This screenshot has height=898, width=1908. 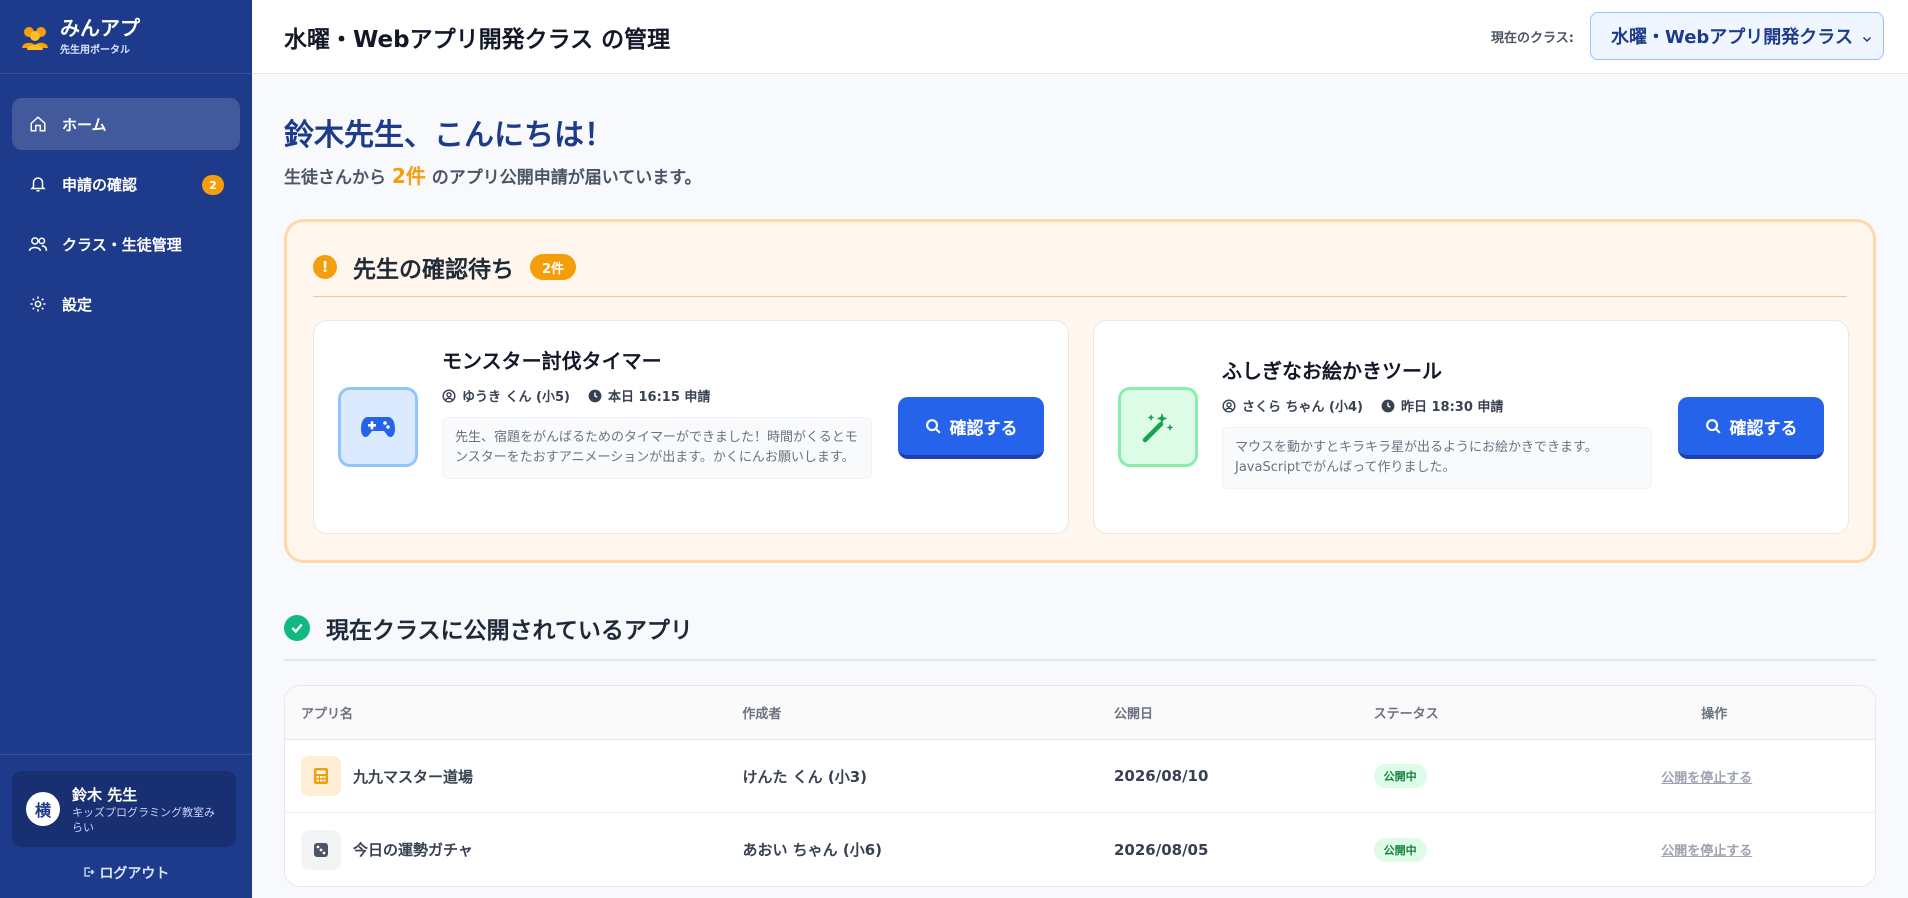 What do you see at coordinates (1133, 714) in the screenshot?
I see `column-header-date: 公開日` at bounding box center [1133, 714].